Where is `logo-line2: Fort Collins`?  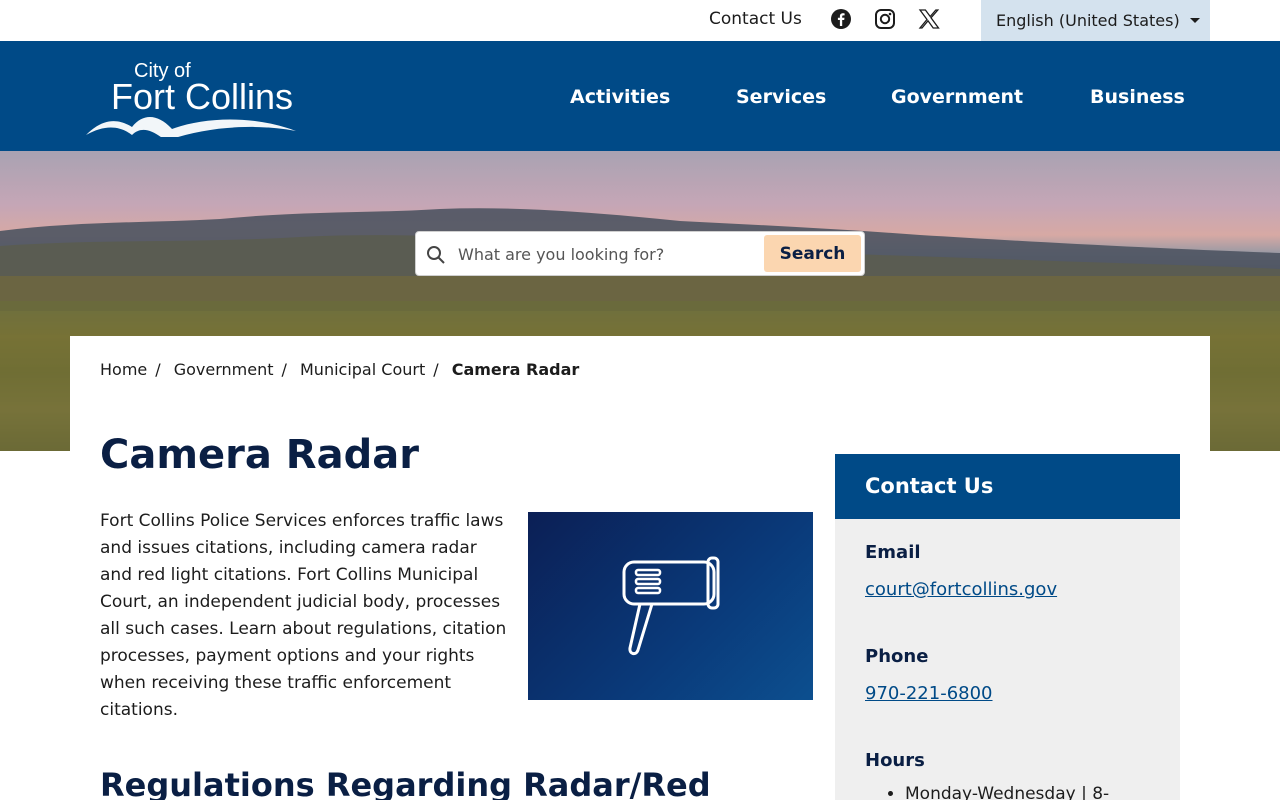
logo-line2: Fort Collins is located at coordinates (202, 96).